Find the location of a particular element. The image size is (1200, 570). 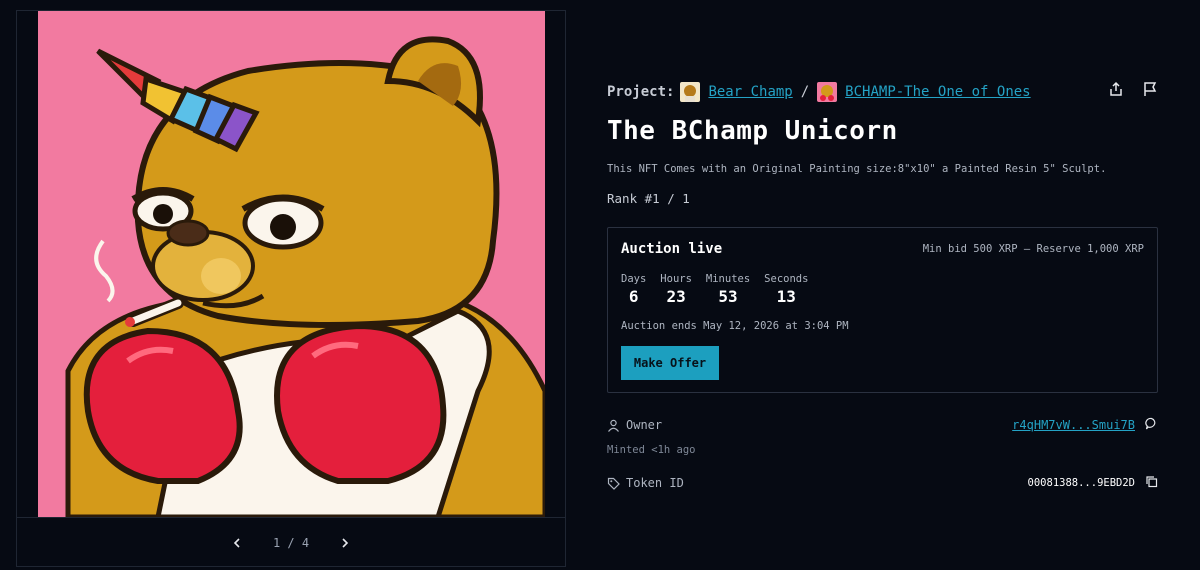

countdown-unit: Seconds is located at coordinates (786, 279).